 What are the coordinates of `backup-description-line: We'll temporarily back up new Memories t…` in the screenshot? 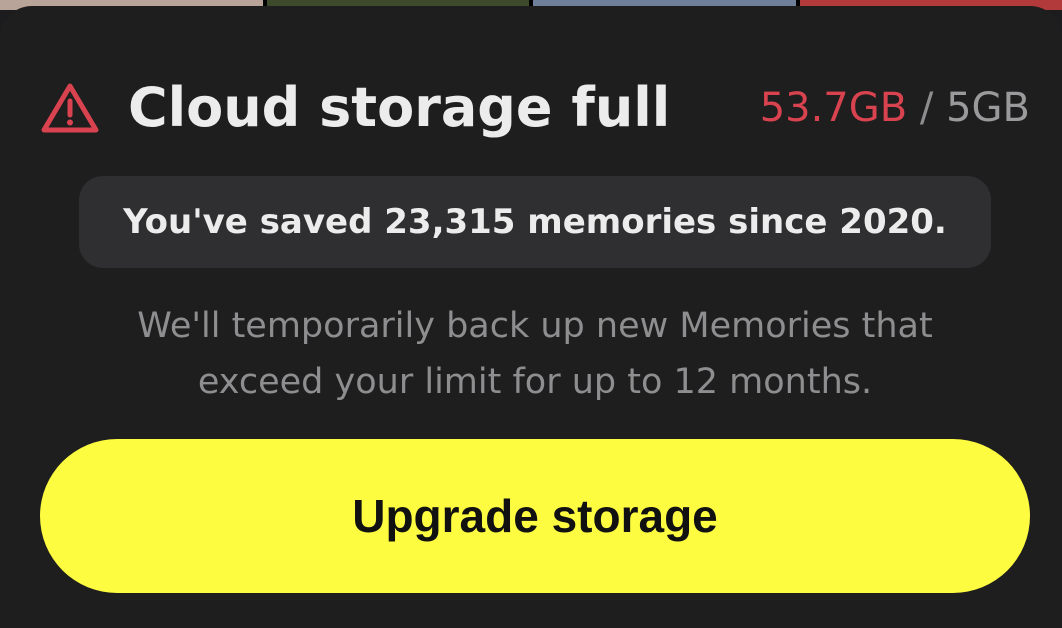 It's located at (535, 326).